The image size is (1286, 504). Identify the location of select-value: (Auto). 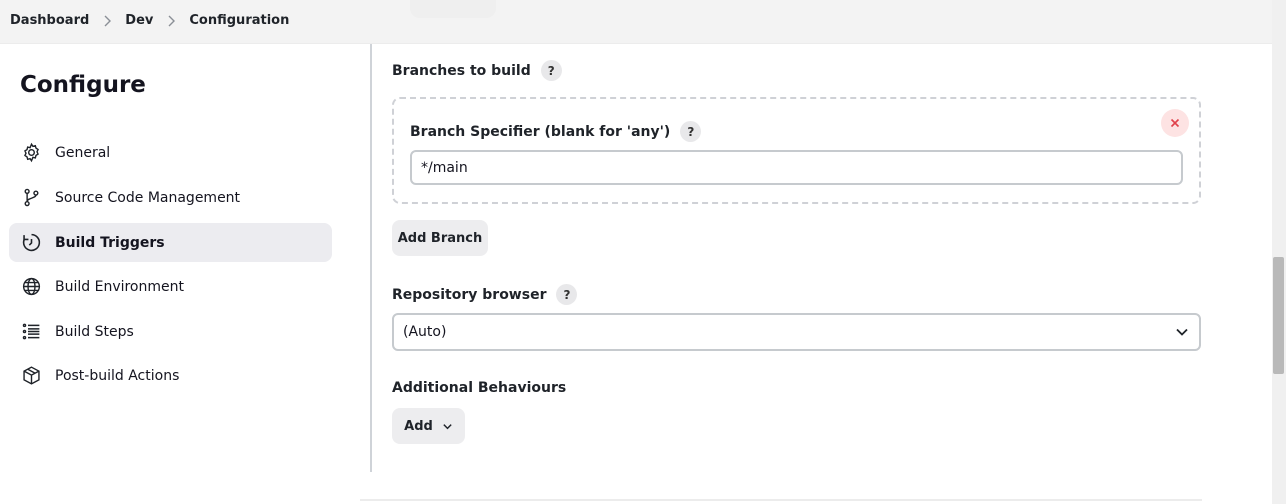
(425, 332).